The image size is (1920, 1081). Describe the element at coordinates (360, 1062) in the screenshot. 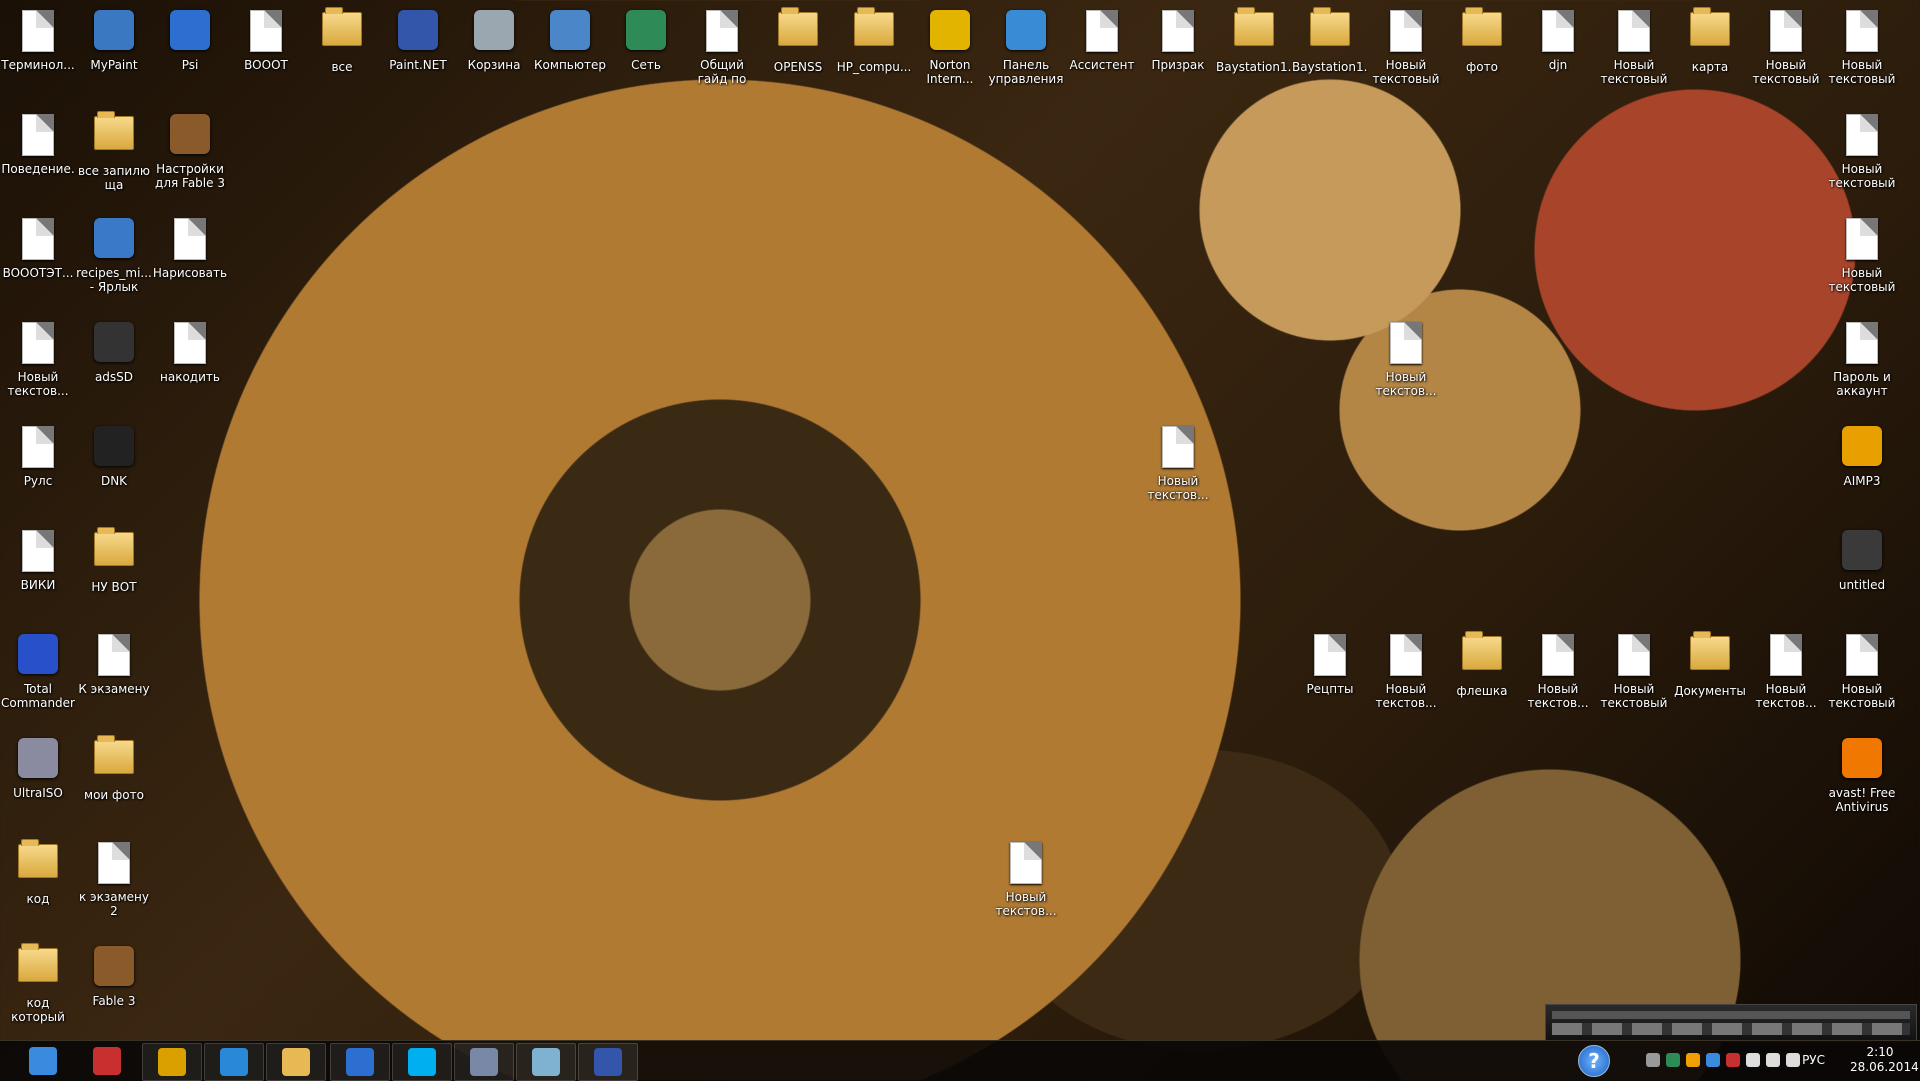

I see `taskbar-psi-button` at that location.